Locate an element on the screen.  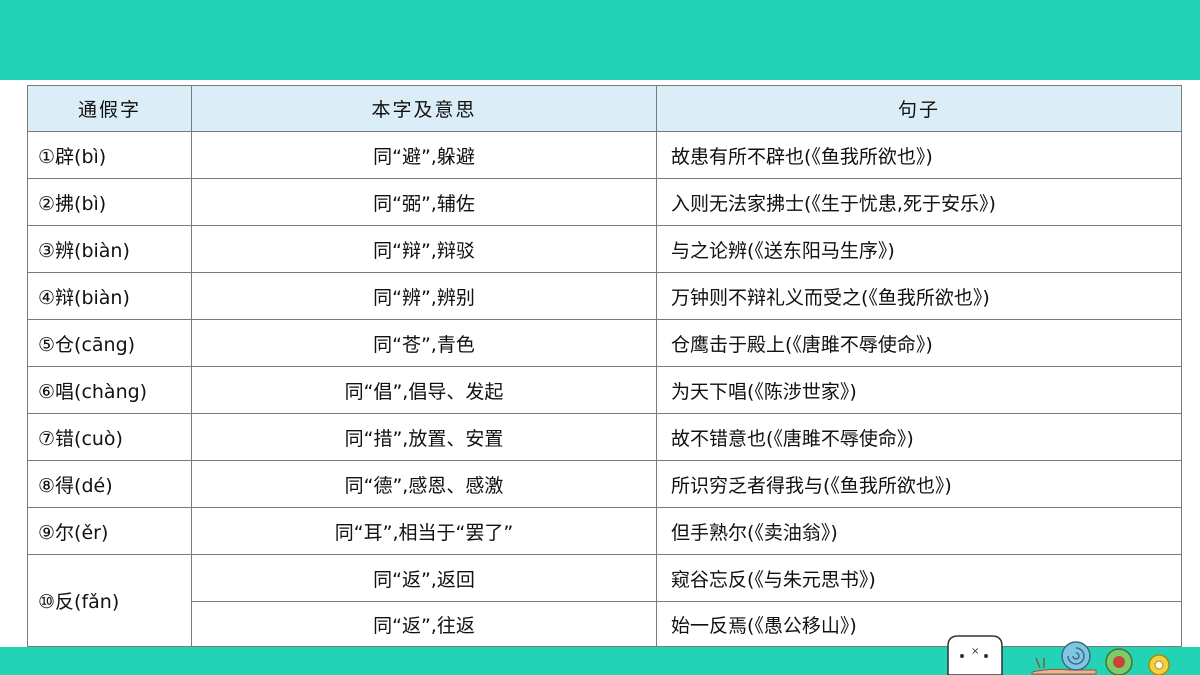
table-row: ②拂(bì) 同“弼”,辅佐 入则无法家拂士(《生于忧患,死于安乐》) is located at coordinates (604, 202).